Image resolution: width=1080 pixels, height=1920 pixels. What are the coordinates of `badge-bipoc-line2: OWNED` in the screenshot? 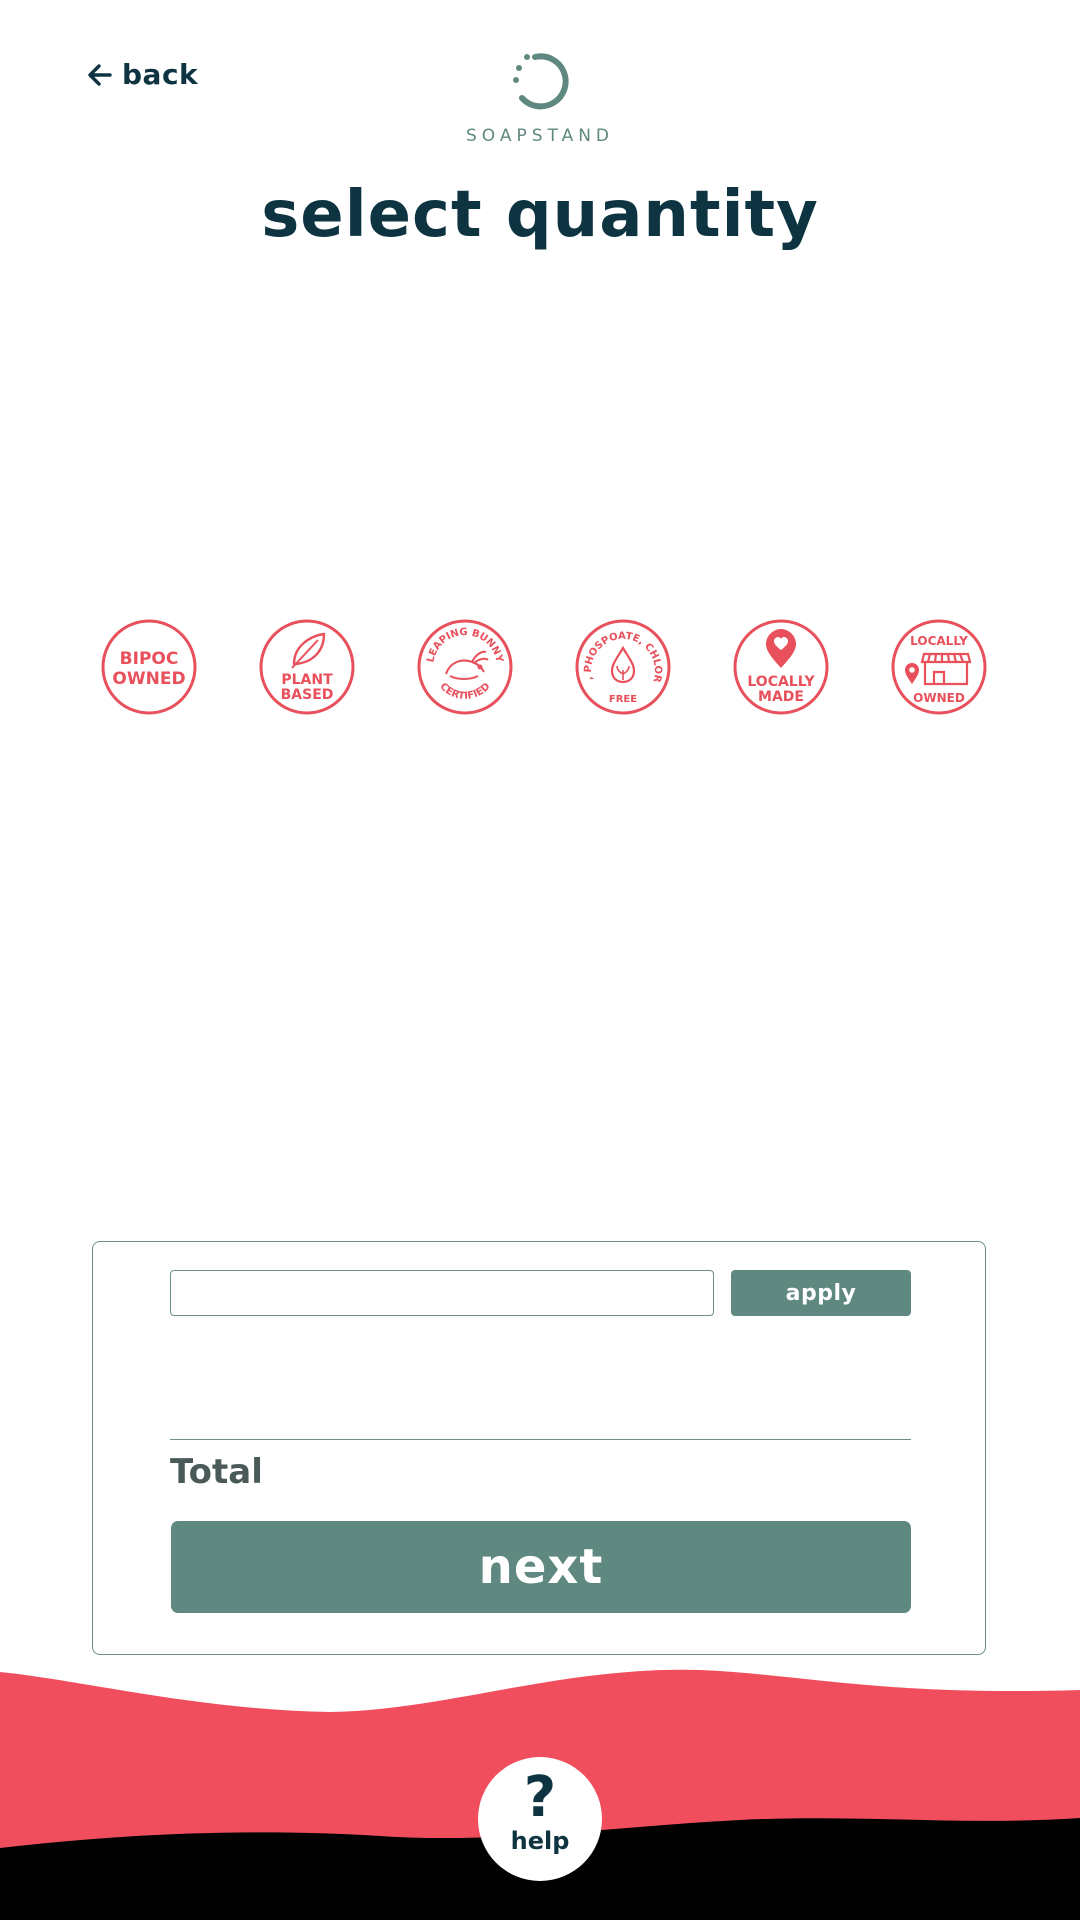 It's located at (148, 679).